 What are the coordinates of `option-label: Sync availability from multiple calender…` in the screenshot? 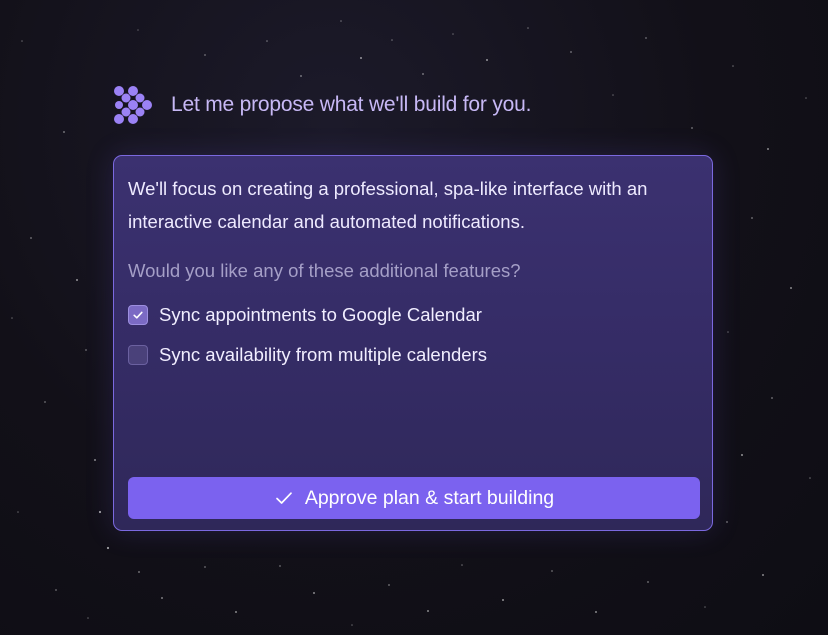 It's located at (323, 354).